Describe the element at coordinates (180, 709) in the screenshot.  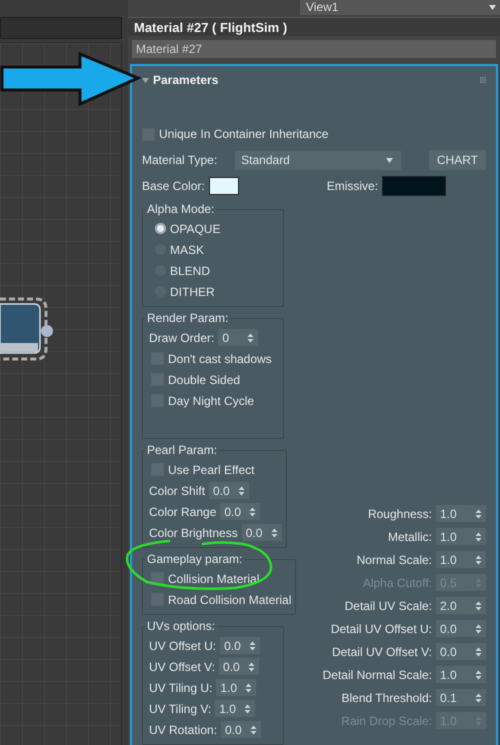
I see `field-label: UV Tiling V:` at that location.